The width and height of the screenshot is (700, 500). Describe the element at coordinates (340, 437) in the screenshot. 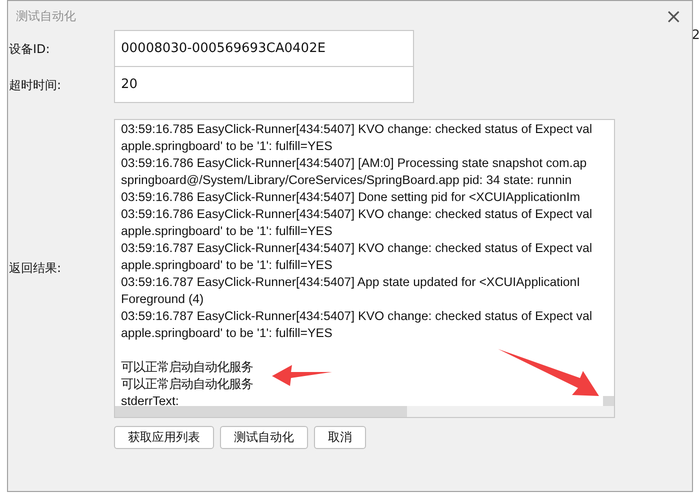

I see `dialog-button: 取消` at that location.